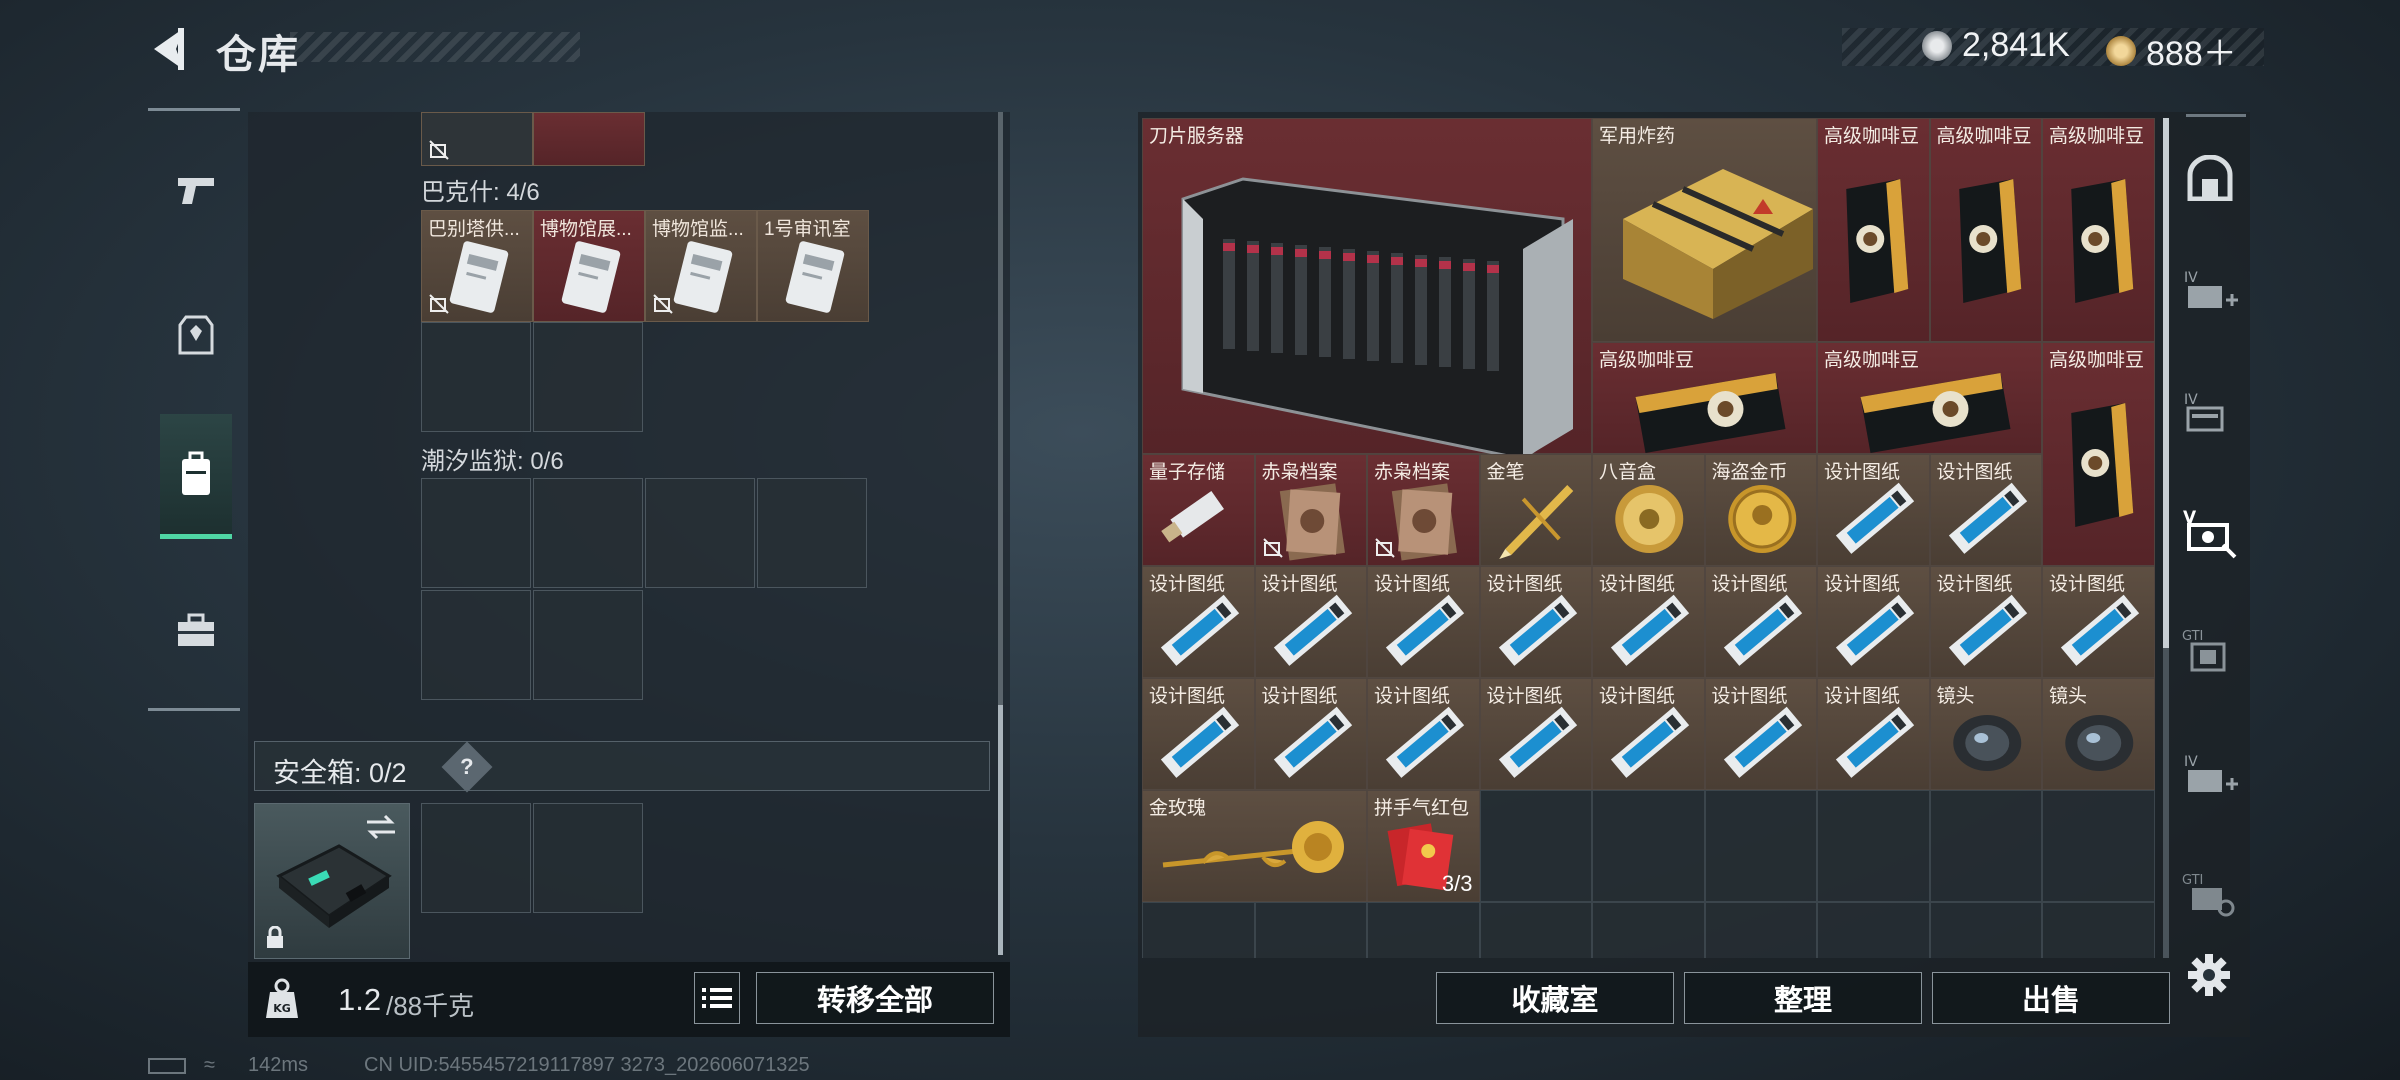  Describe the element at coordinates (2210, 178) in the screenshot. I see `rnav-backpack-tab` at that location.